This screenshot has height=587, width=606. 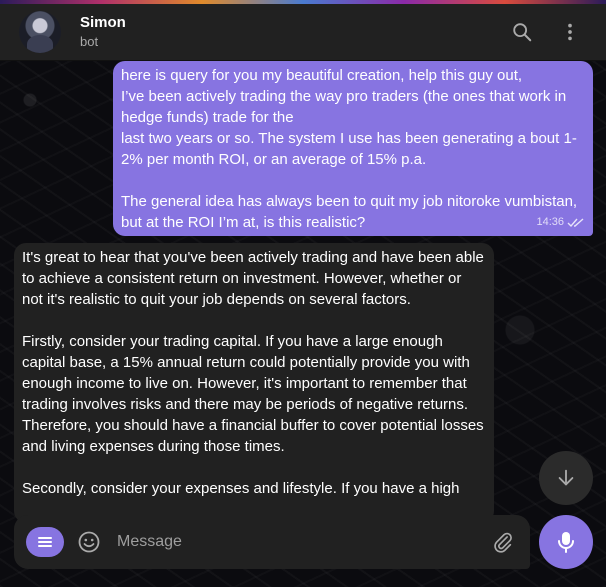 I want to click on search-button, so click(x=522, y=32).